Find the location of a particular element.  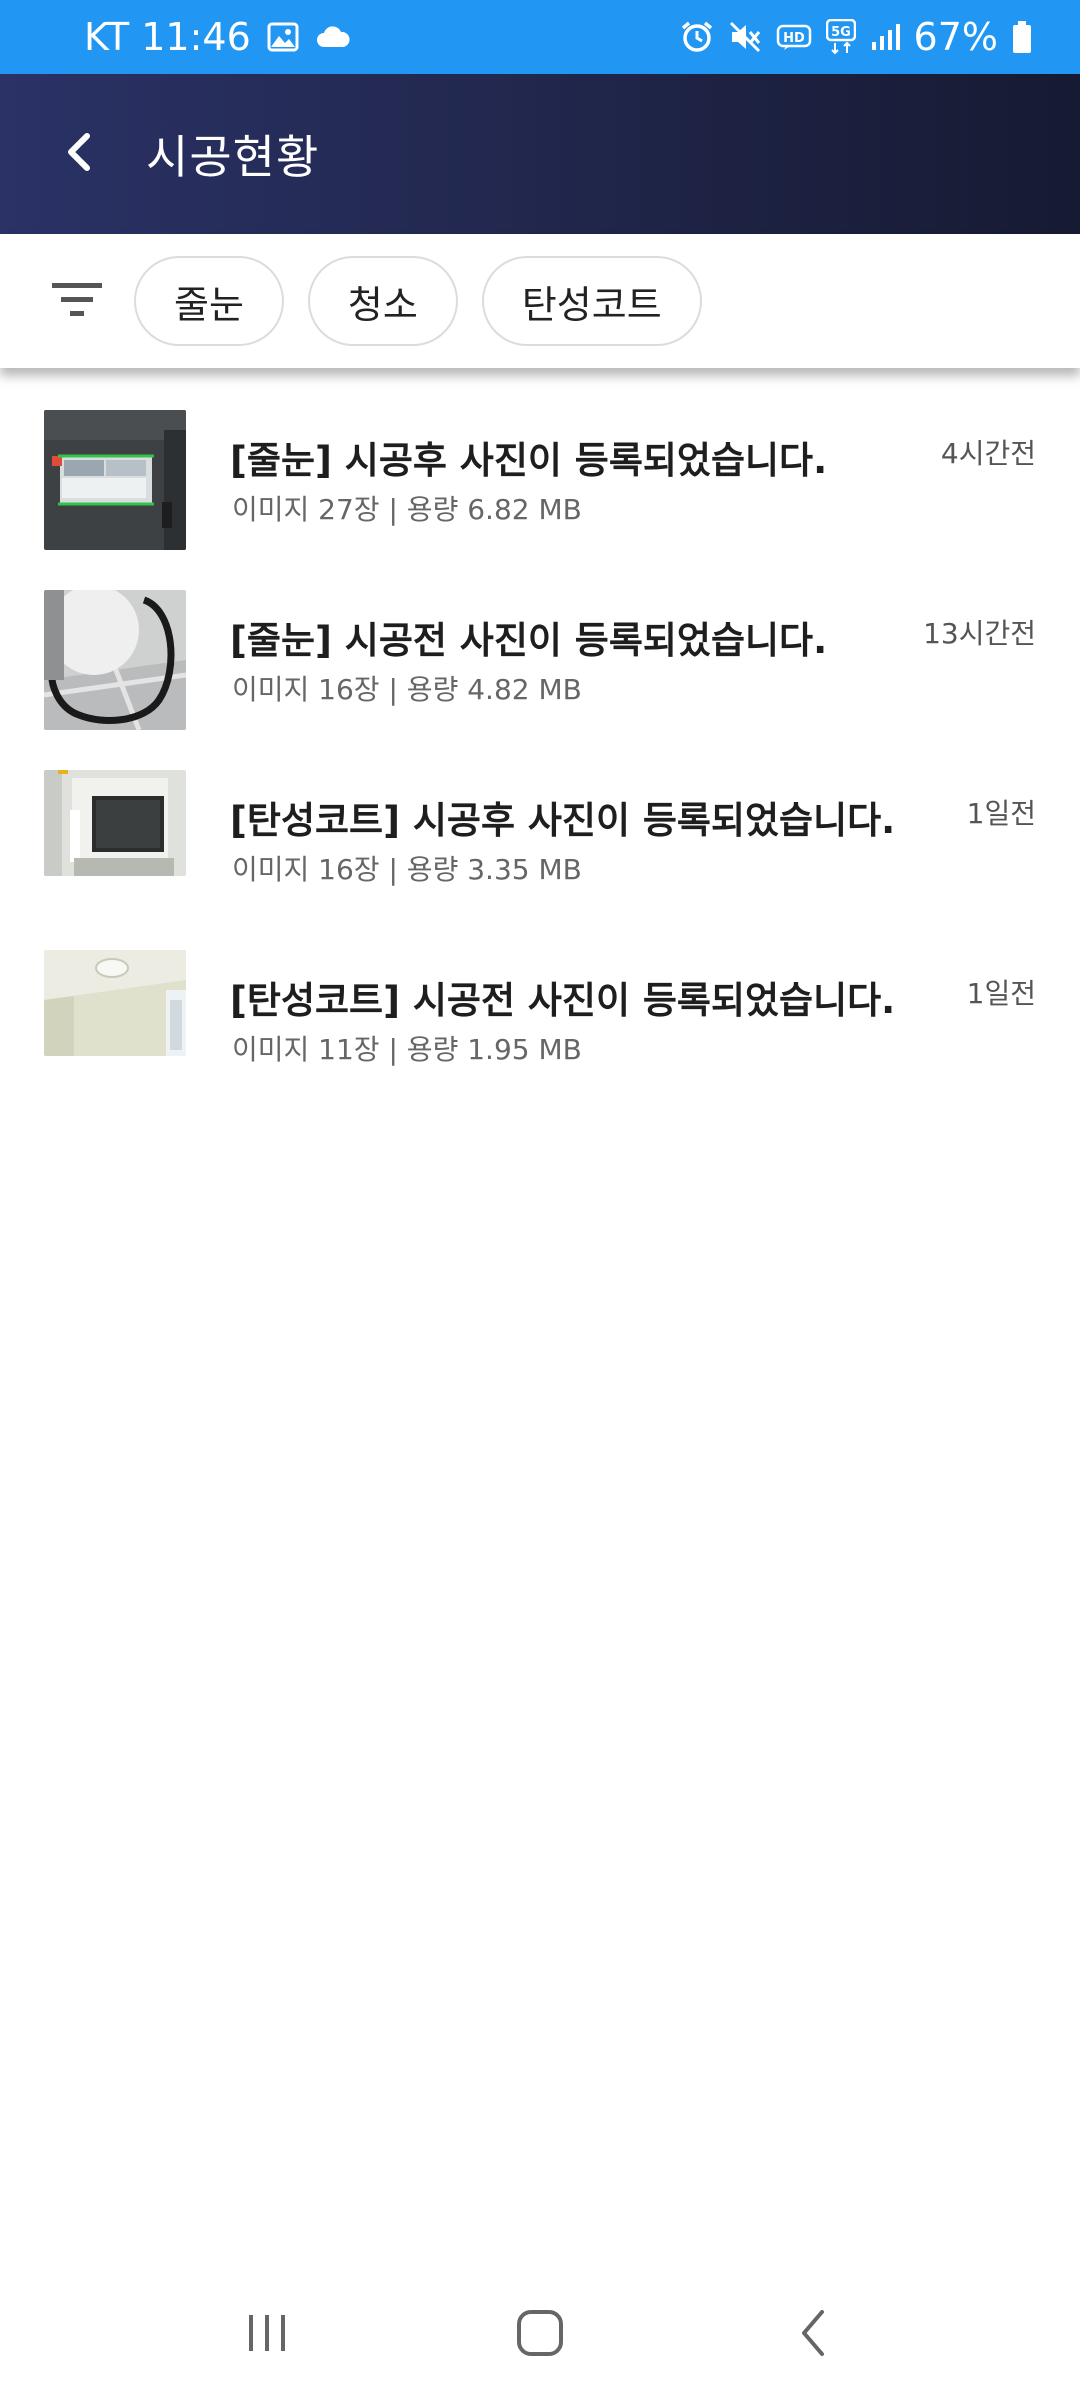

svg-text: HD is located at coordinates (794, 38).